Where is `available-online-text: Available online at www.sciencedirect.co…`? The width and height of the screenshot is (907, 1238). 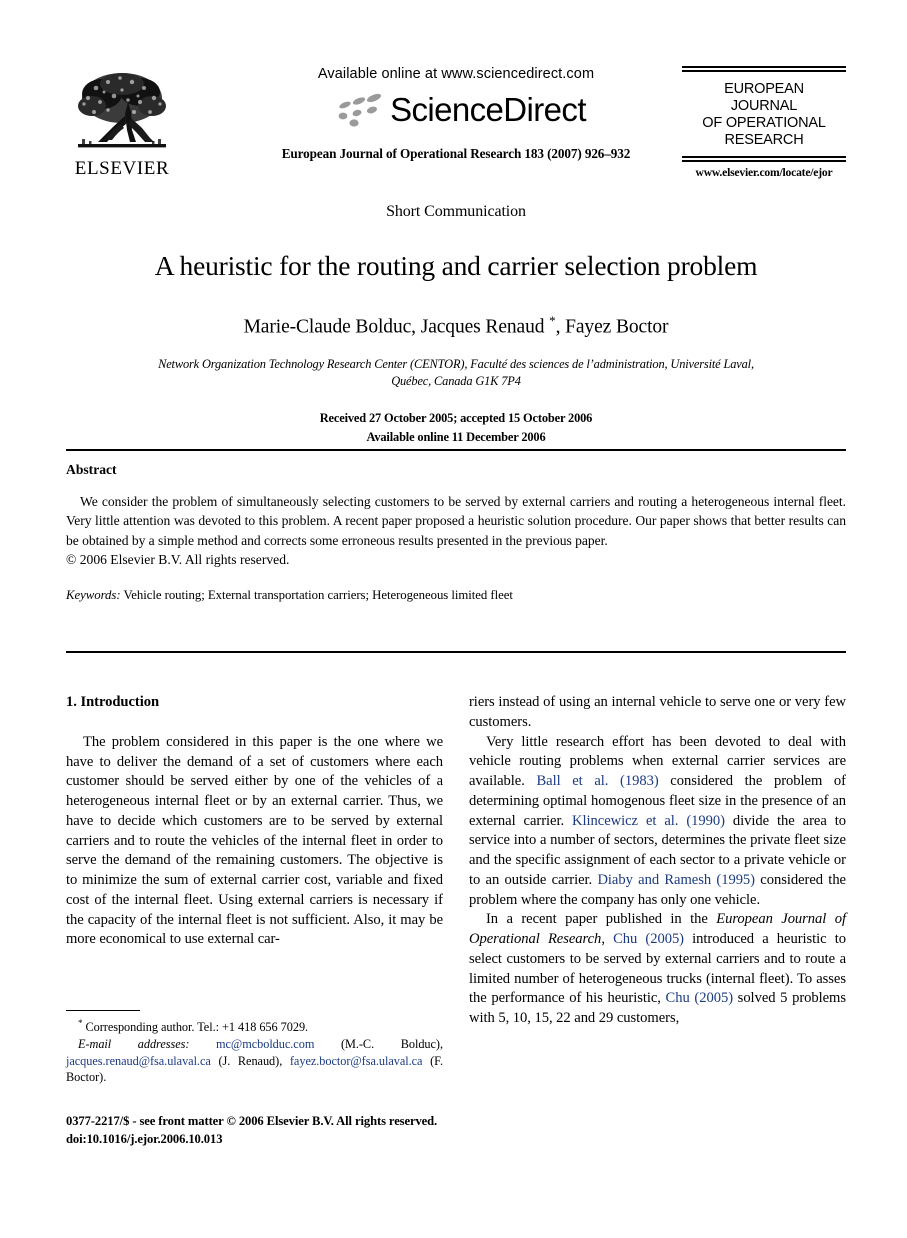
available-online-text: Available online at www.sciencedirect.co… is located at coordinates (456, 74).